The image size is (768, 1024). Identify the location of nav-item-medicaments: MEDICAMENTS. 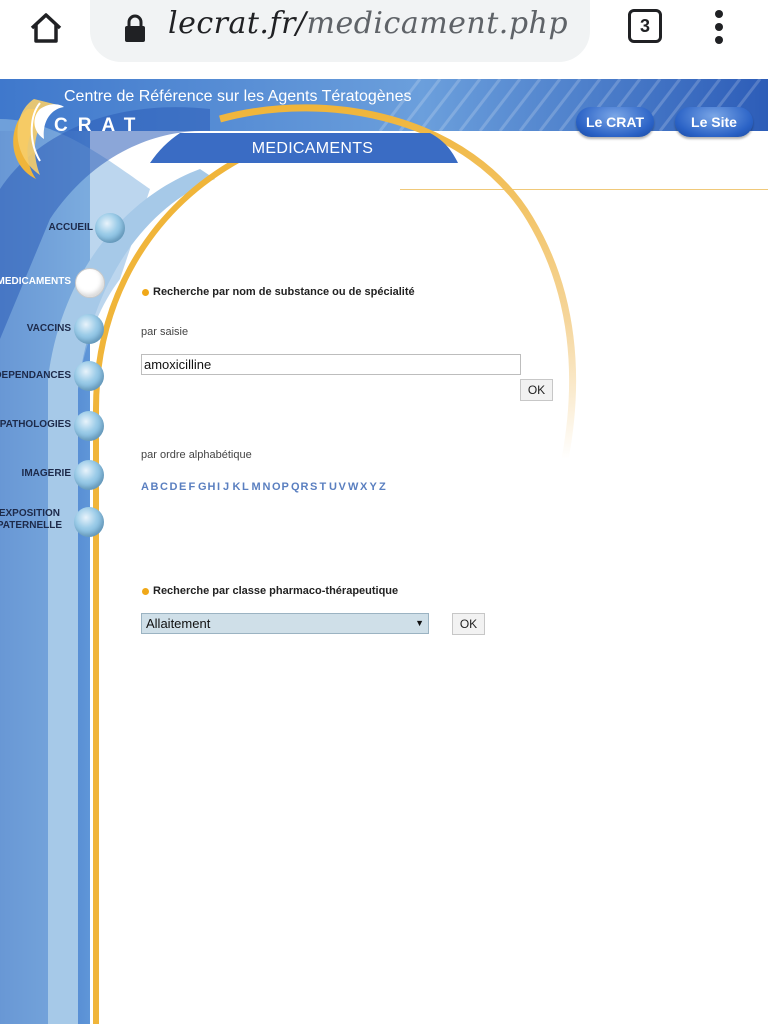
(35, 282).